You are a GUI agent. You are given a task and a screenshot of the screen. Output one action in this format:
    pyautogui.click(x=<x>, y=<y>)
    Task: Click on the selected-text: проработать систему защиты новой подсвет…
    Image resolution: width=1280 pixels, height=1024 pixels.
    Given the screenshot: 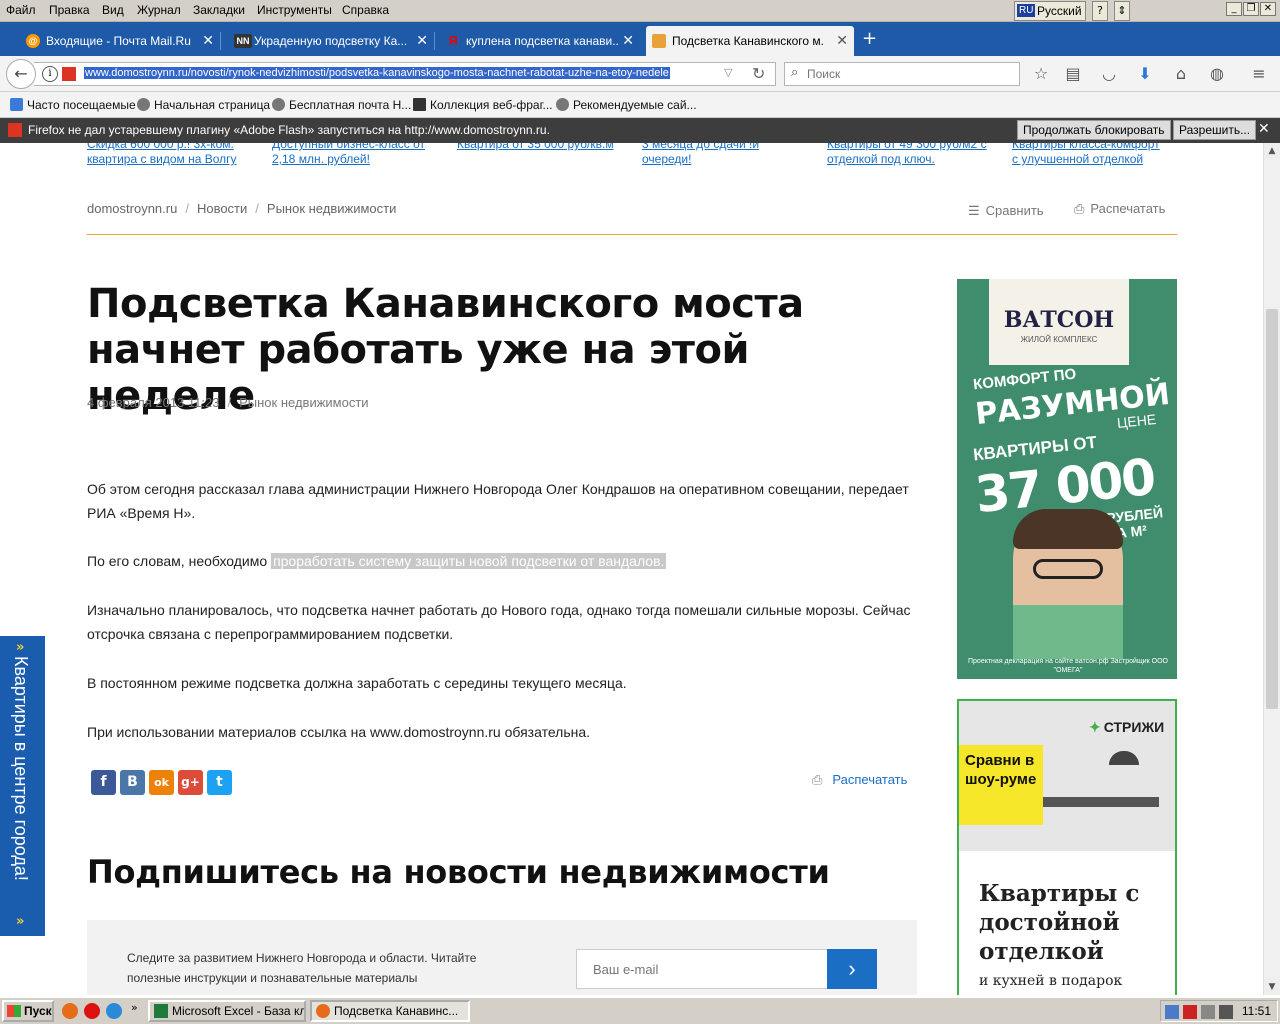 What is the action you would take?
    pyautogui.click(x=469, y=561)
    